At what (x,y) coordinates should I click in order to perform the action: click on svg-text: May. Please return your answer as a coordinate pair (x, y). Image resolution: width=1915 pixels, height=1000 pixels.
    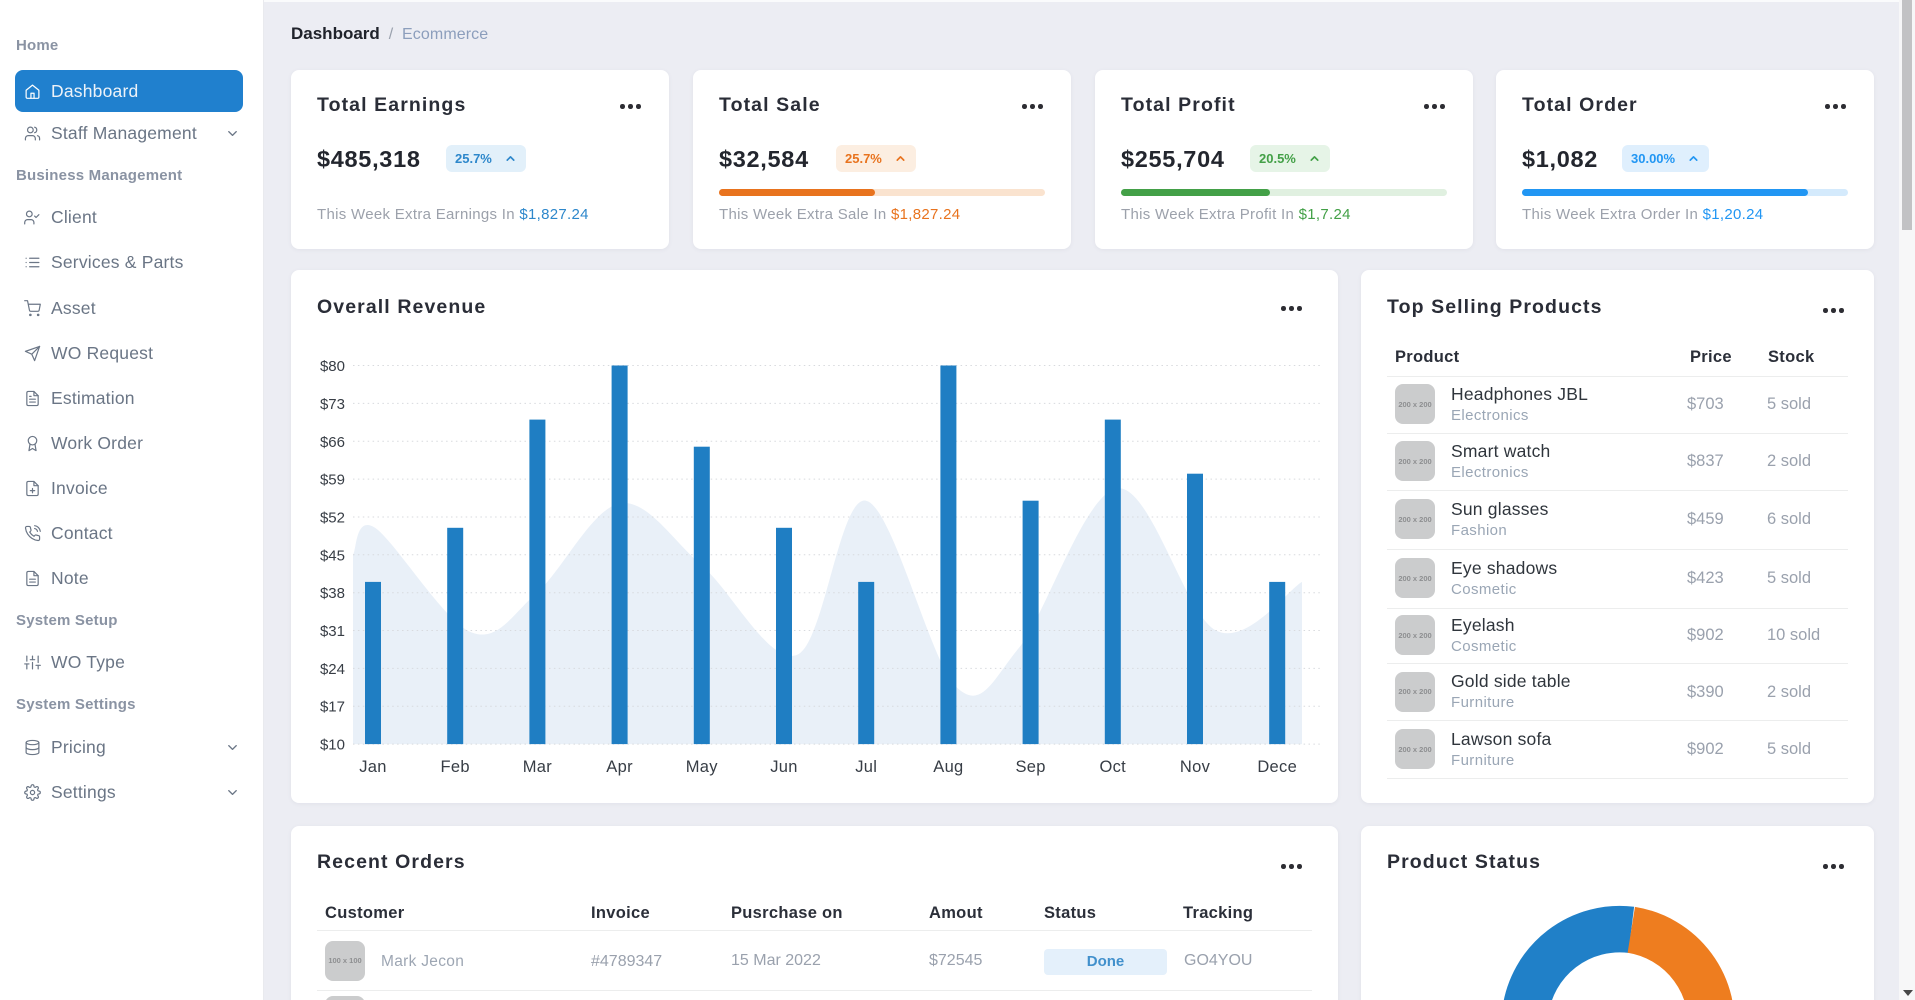
    Looking at the image, I should click on (702, 767).